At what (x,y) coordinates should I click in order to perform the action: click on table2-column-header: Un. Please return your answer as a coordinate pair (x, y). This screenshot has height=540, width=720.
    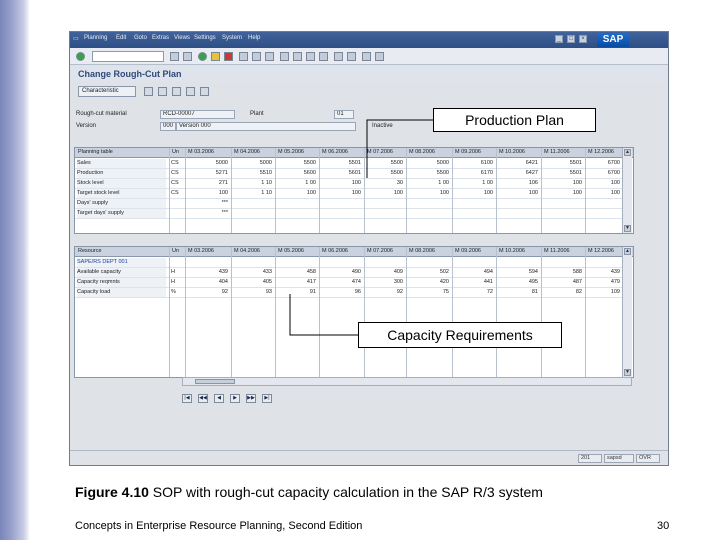
    Looking at the image, I should click on (178, 251).